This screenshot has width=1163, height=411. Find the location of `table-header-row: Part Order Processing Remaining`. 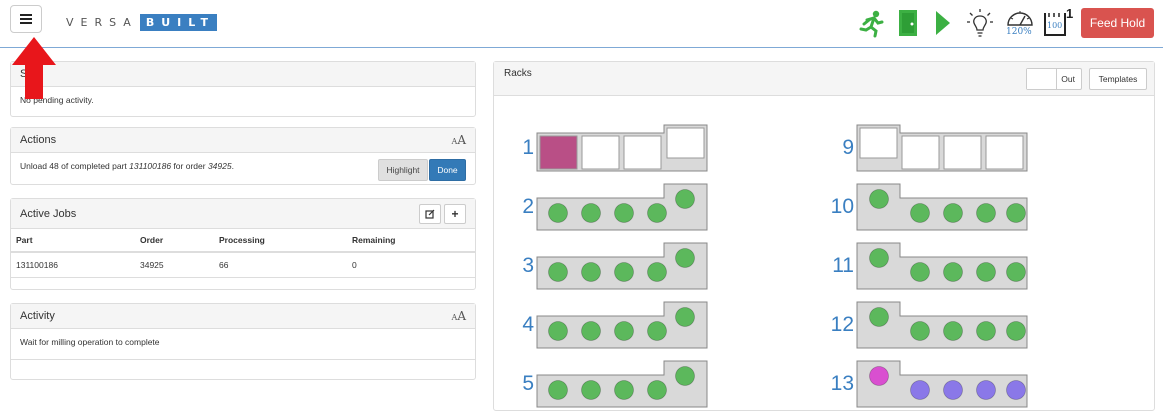

table-header-row: Part Order Processing Remaining is located at coordinates (243, 241).